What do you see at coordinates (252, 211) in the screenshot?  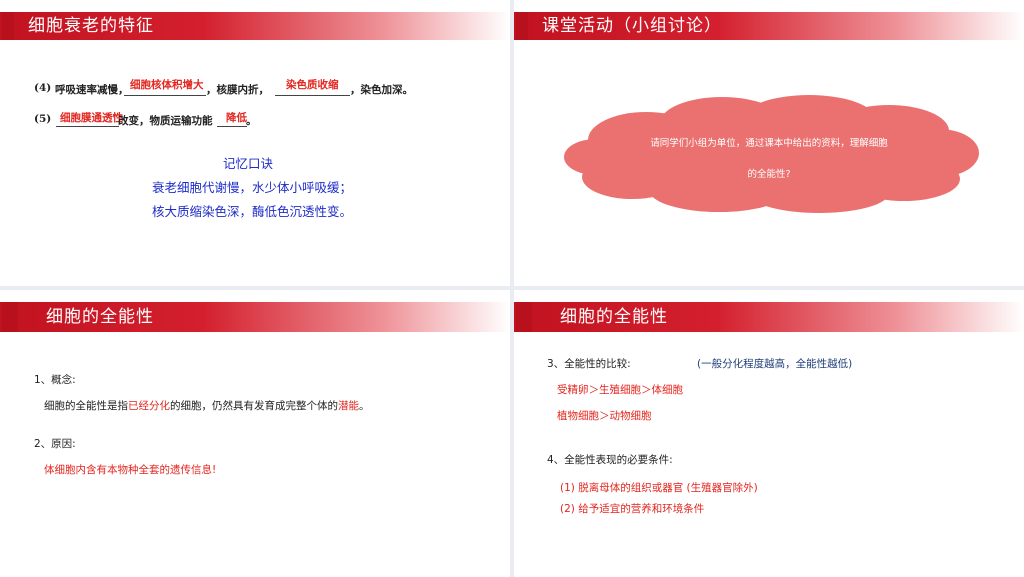 I see `mnemonic-line-2: 核大质缩染色深，酶低色沉透性变。` at bounding box center [252, 211].